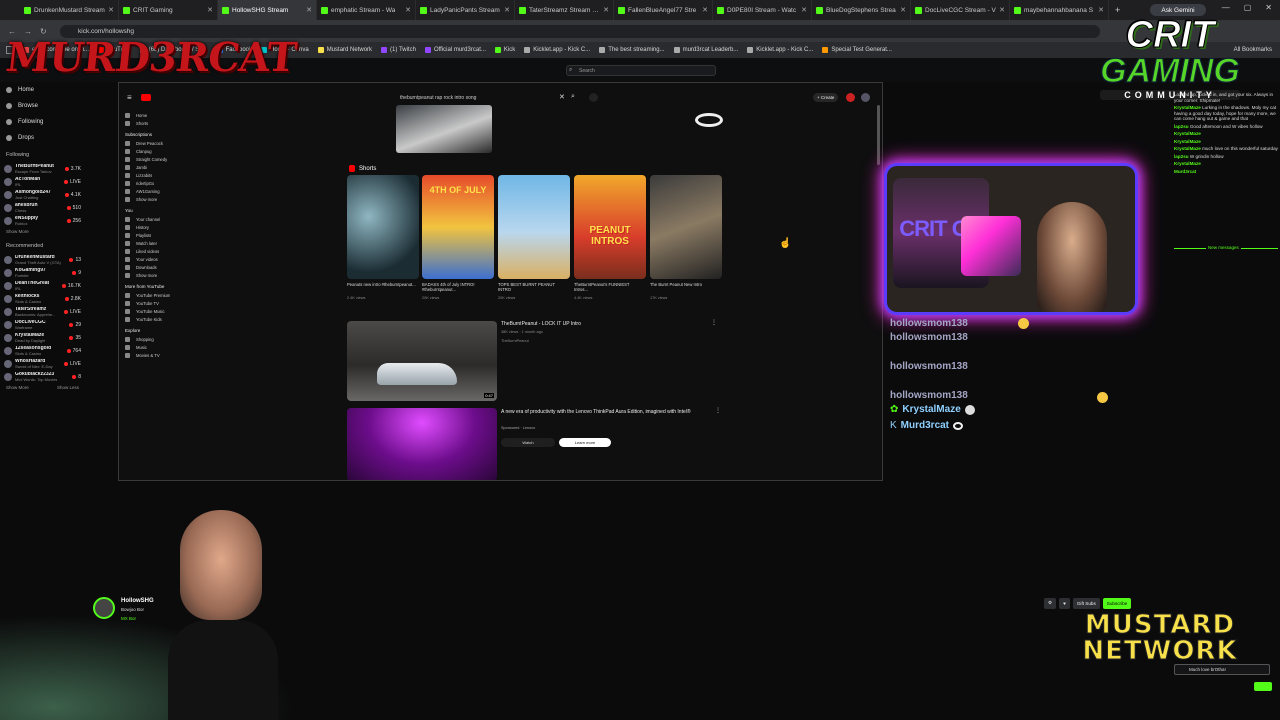  Describe the element at coordinates (1248, 7) in the screenshot. I see `maximize-icon: ▢` at that location.